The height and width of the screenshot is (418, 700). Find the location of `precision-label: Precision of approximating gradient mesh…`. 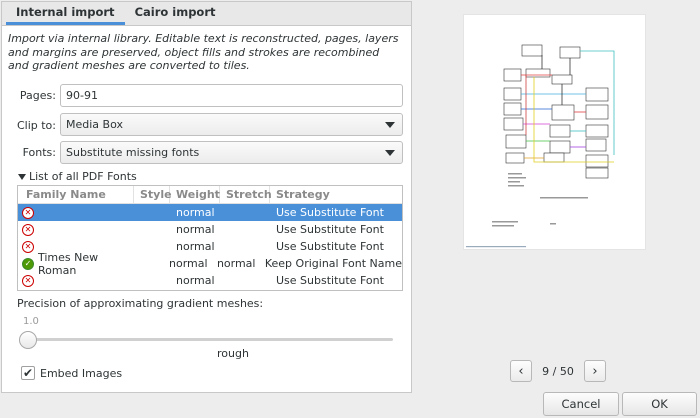

precision-label: Precision of approximating gradient mesh… is located at coordinates (140, 303).